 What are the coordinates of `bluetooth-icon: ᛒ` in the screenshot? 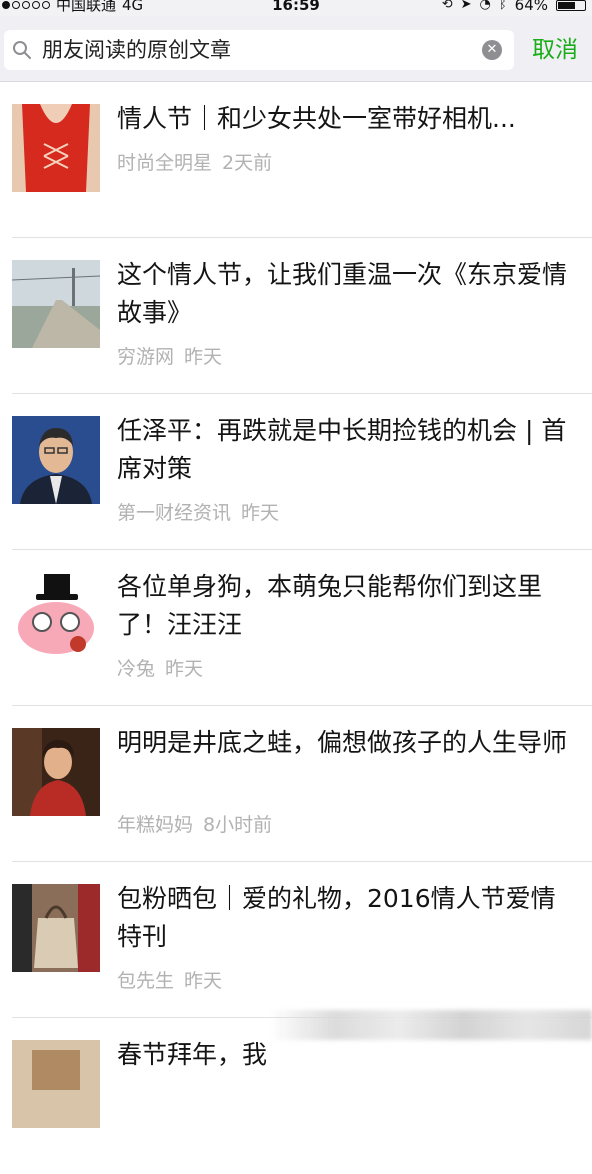 It's located at (502, 6).